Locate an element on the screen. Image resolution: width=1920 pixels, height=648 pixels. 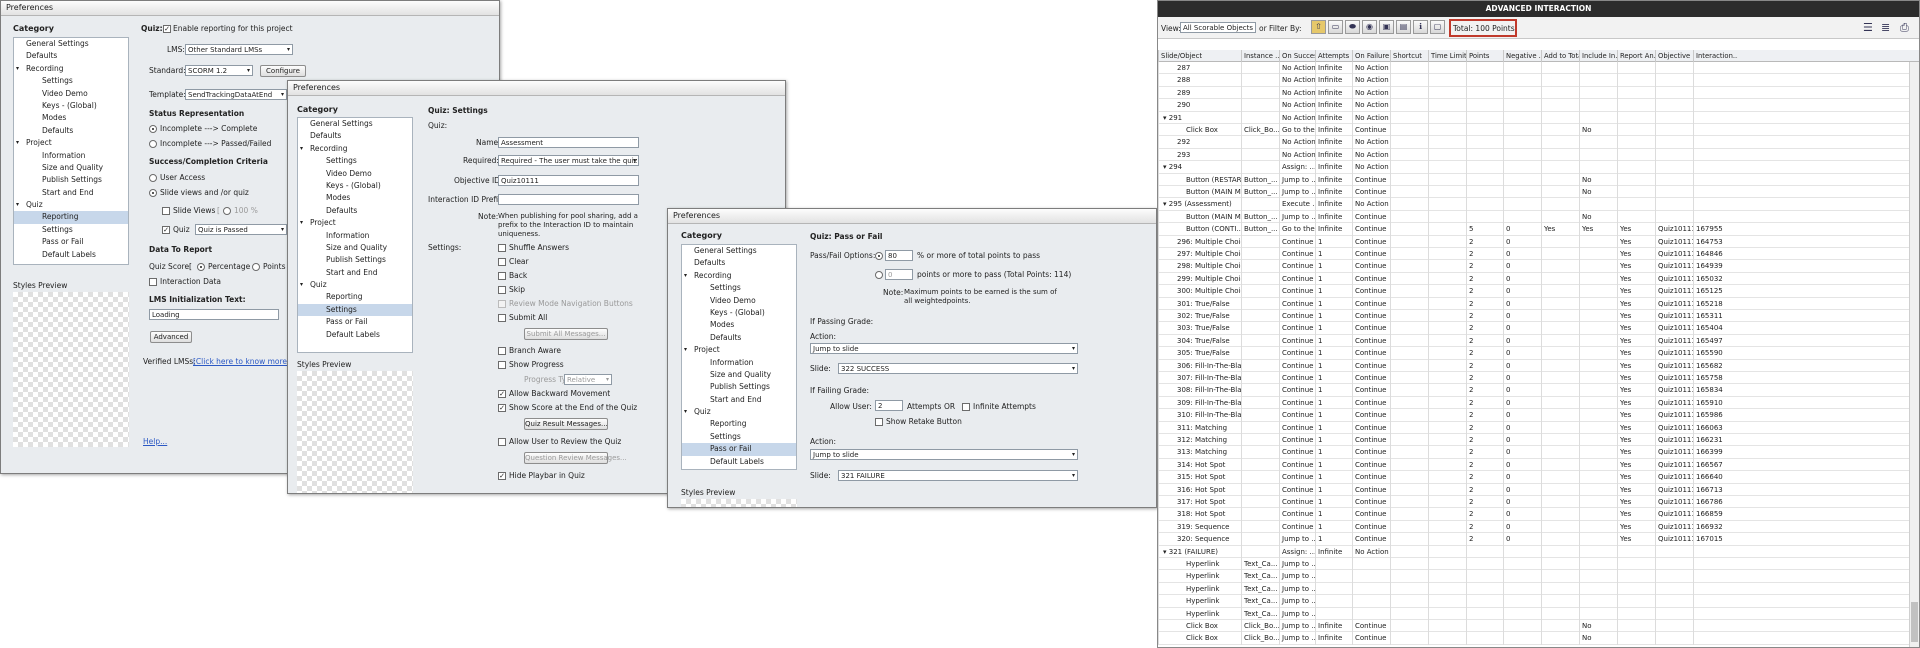
print-icon: ⎙ is located at coordinates (1904, 28).